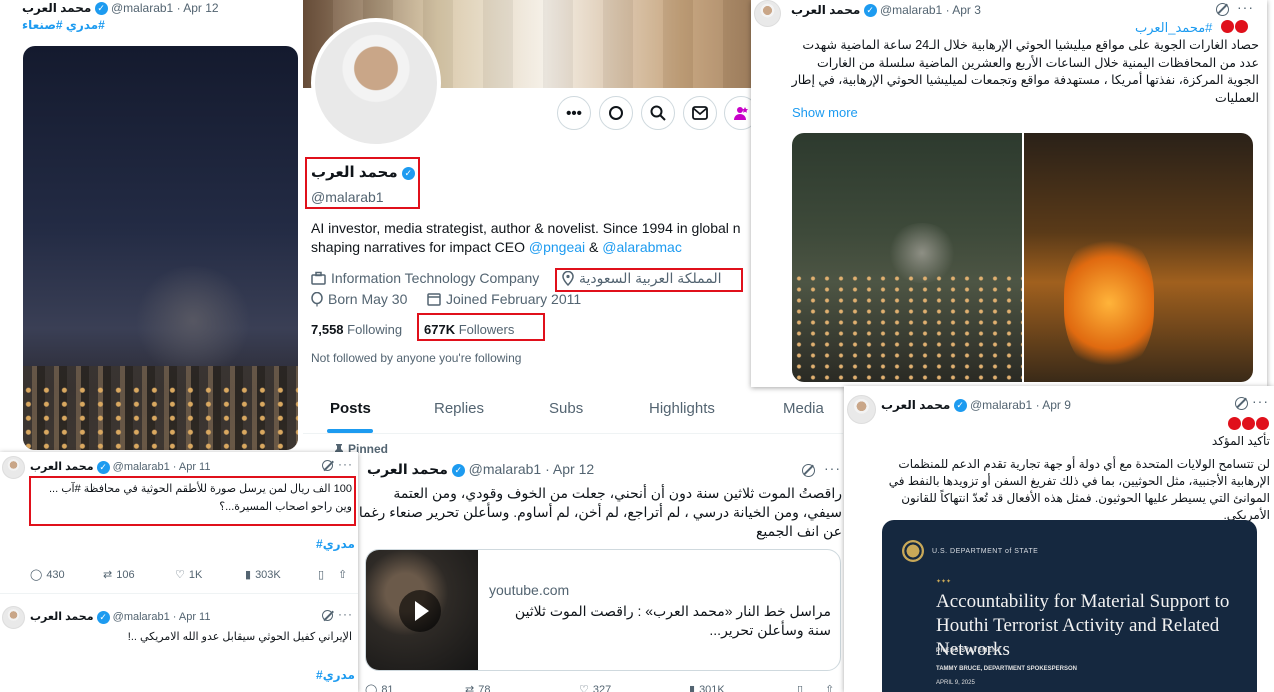  I want to click on profile-avatar, so click(376, 83).